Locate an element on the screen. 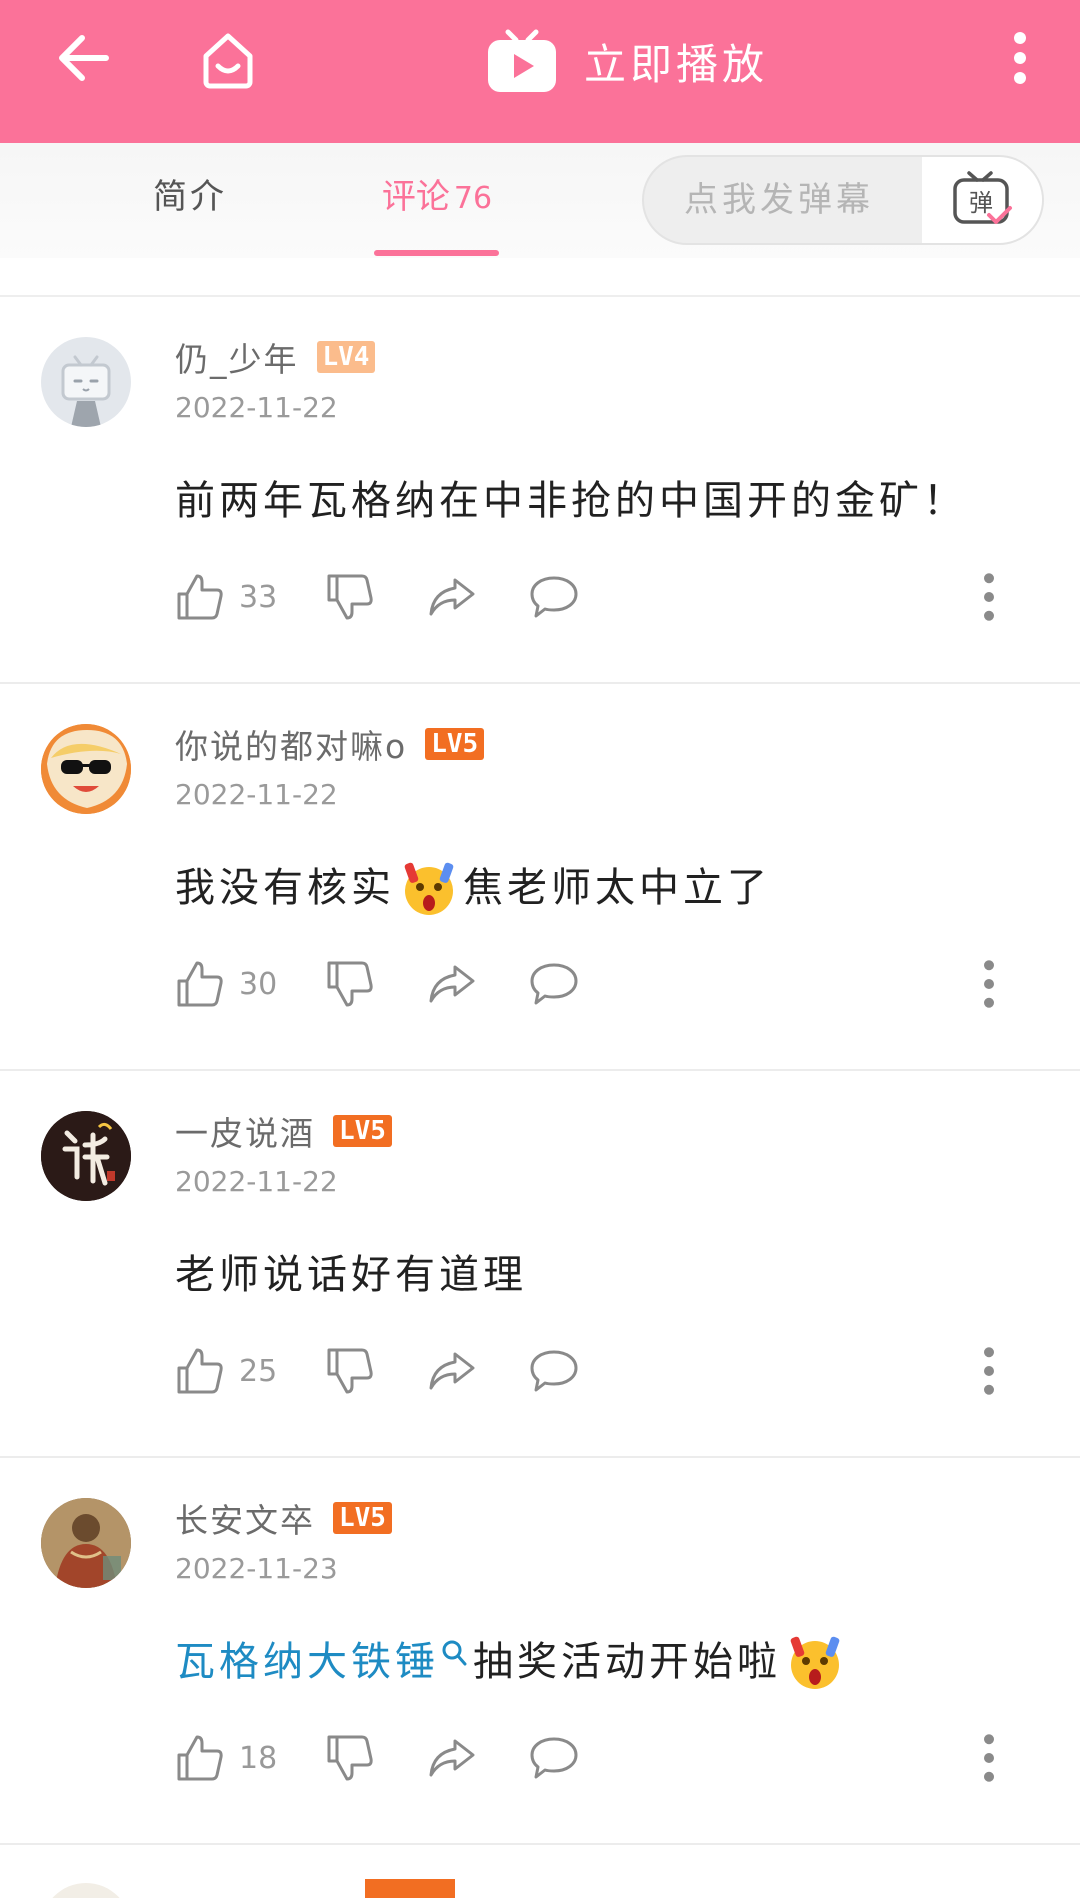 This screenshot has height=1898, width=1080. active-tab-indicator is located at coordinates (436, 253).